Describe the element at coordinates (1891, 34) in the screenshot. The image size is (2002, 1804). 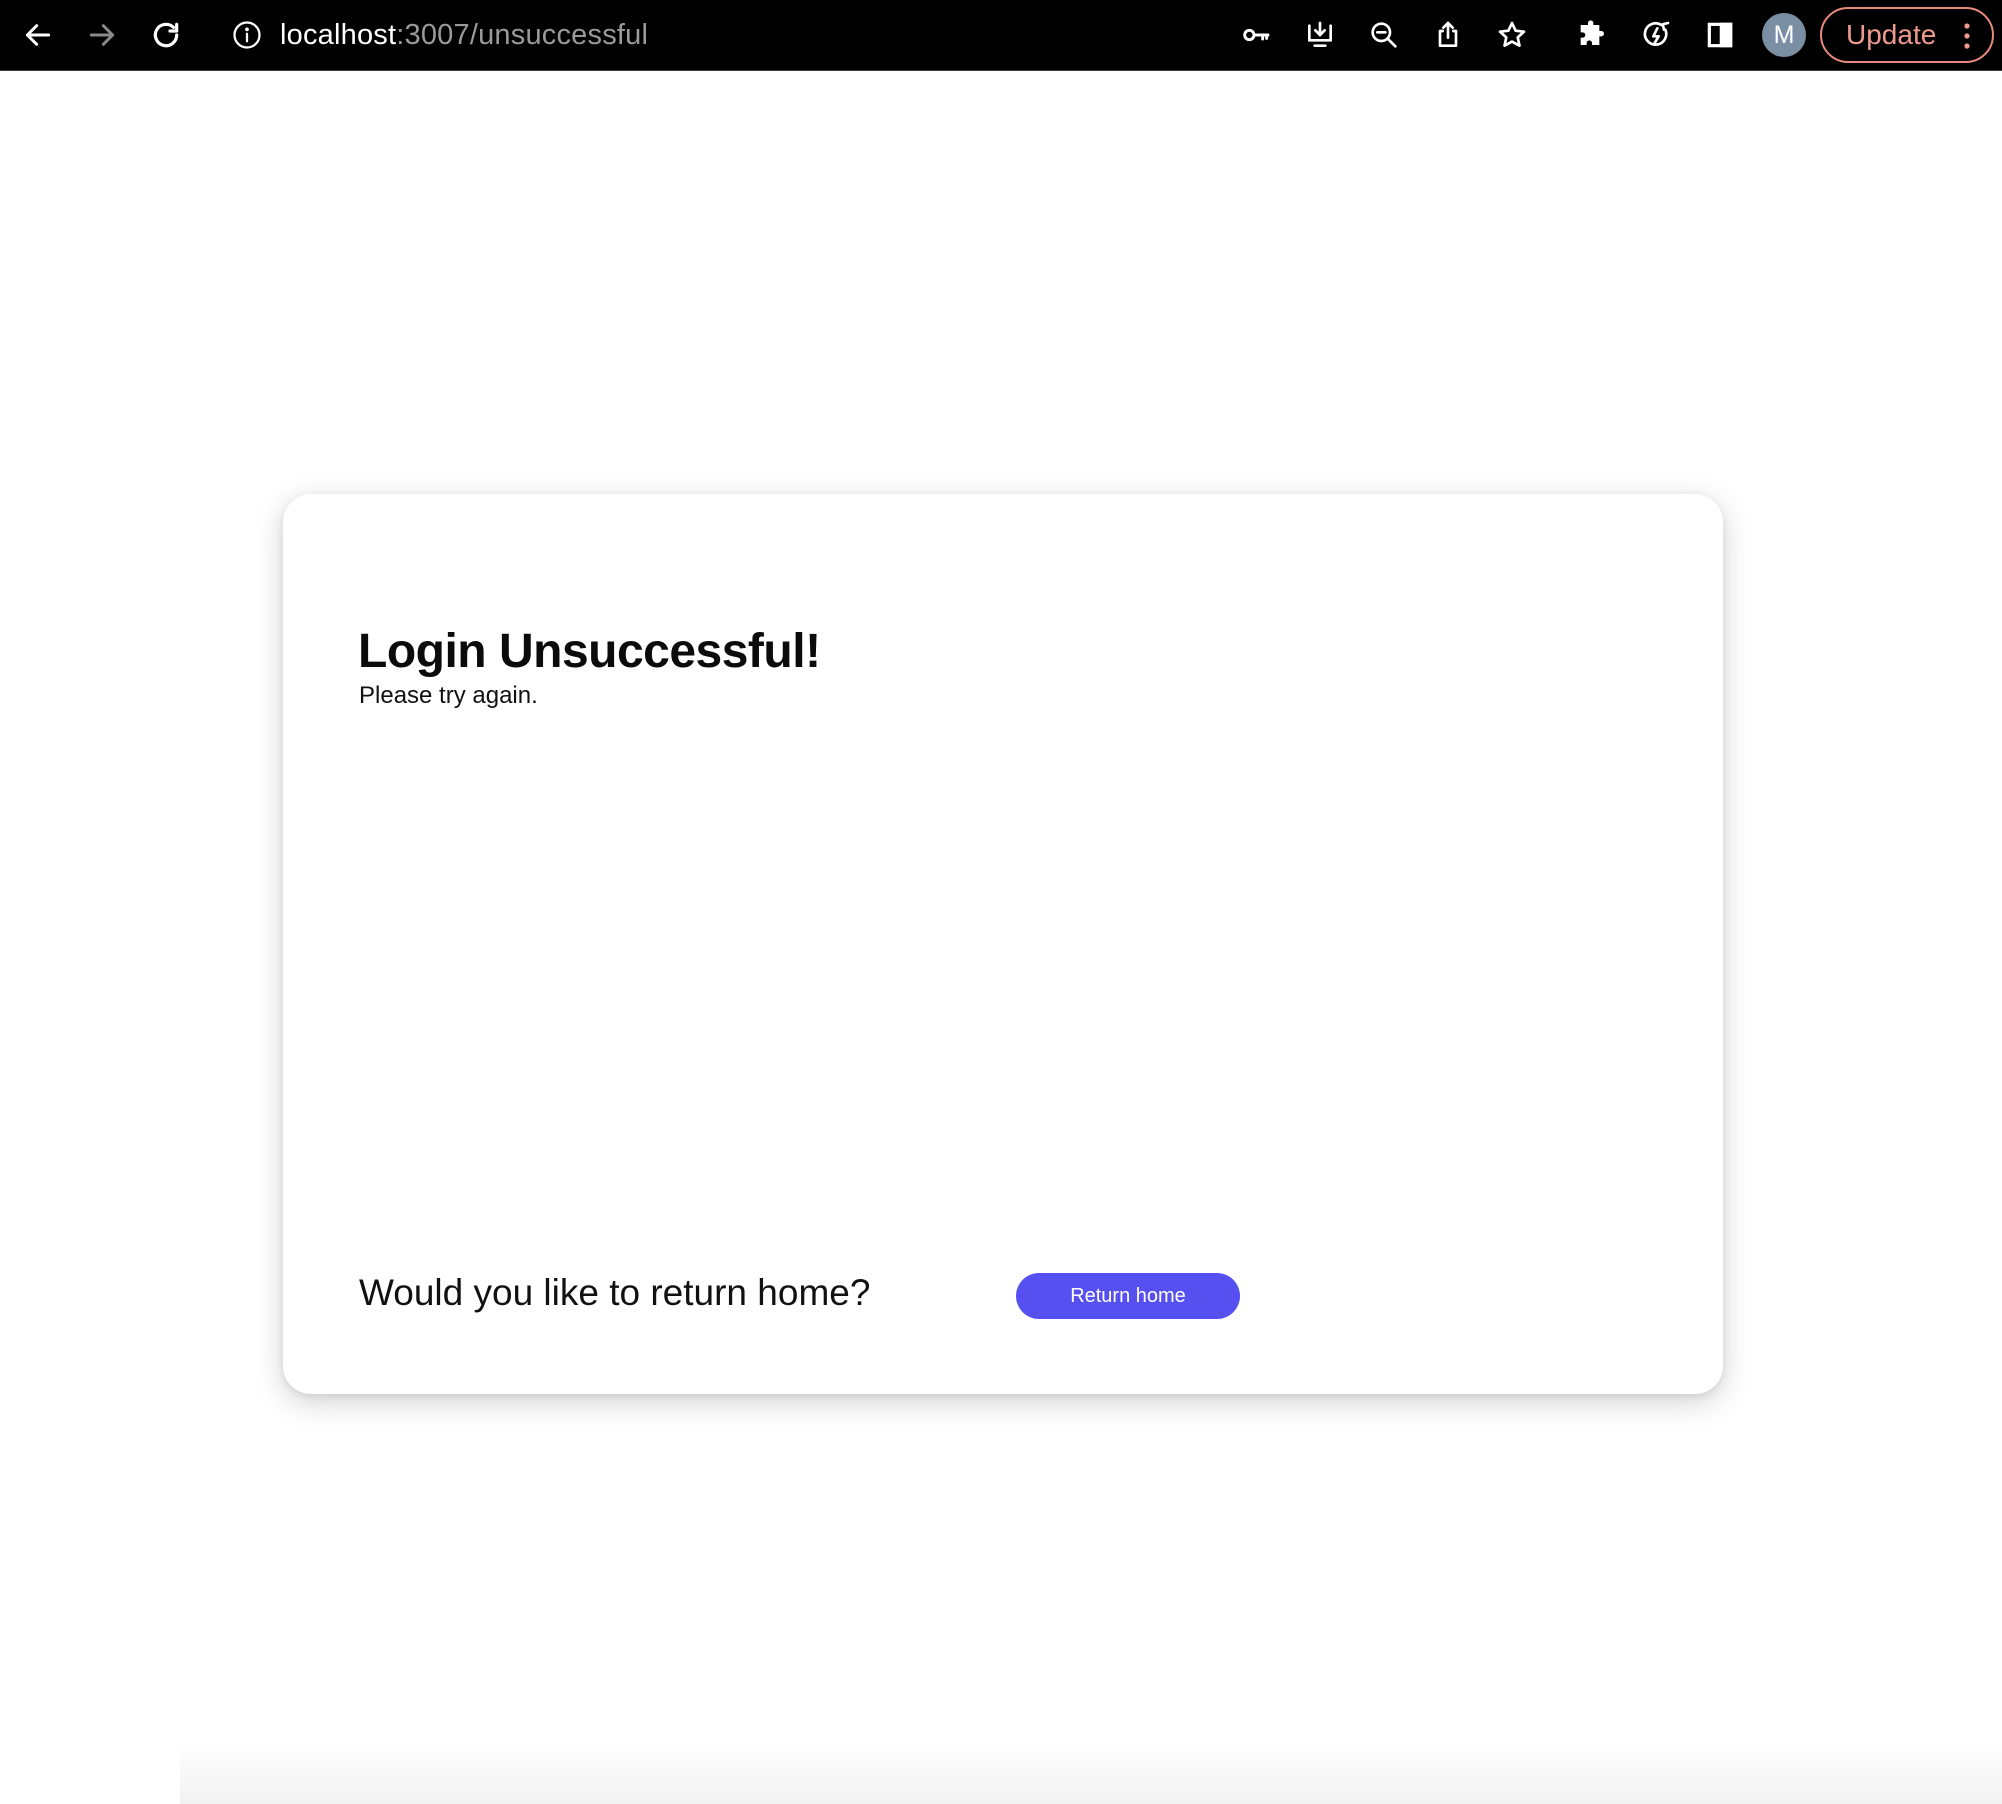
I see `update-label: Update` at that location.